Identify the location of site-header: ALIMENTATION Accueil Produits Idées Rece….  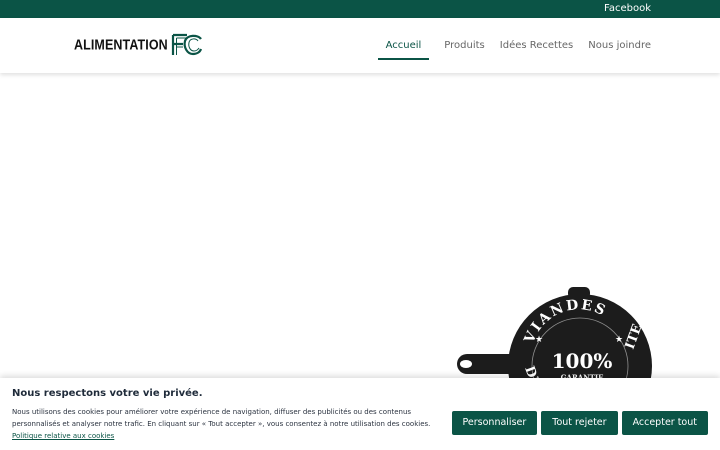
(360, 45).